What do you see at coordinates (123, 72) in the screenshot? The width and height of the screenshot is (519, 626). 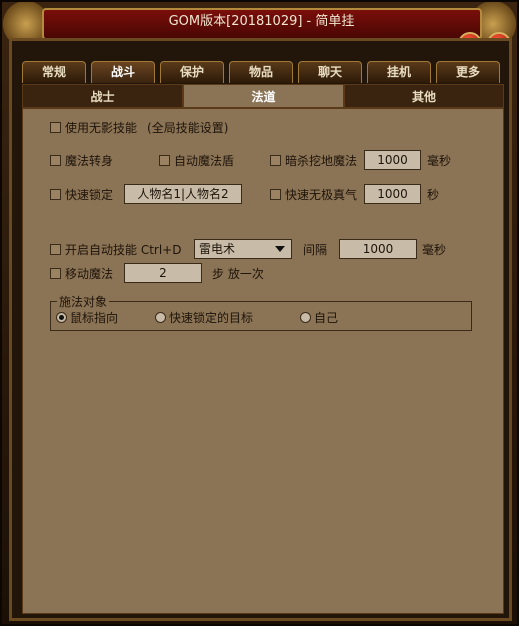 I see `tab-combat: 战斗` at bounding box center [123, 72].